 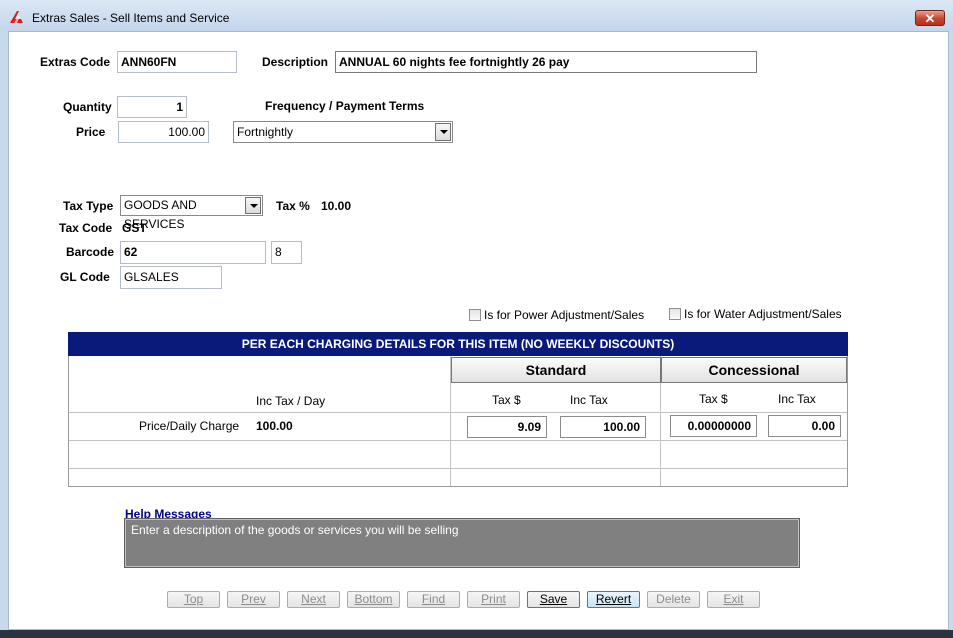 I want to click on power-adjustment-label: Is for Power Adjustment/Sales, so click(x=564, y=315).